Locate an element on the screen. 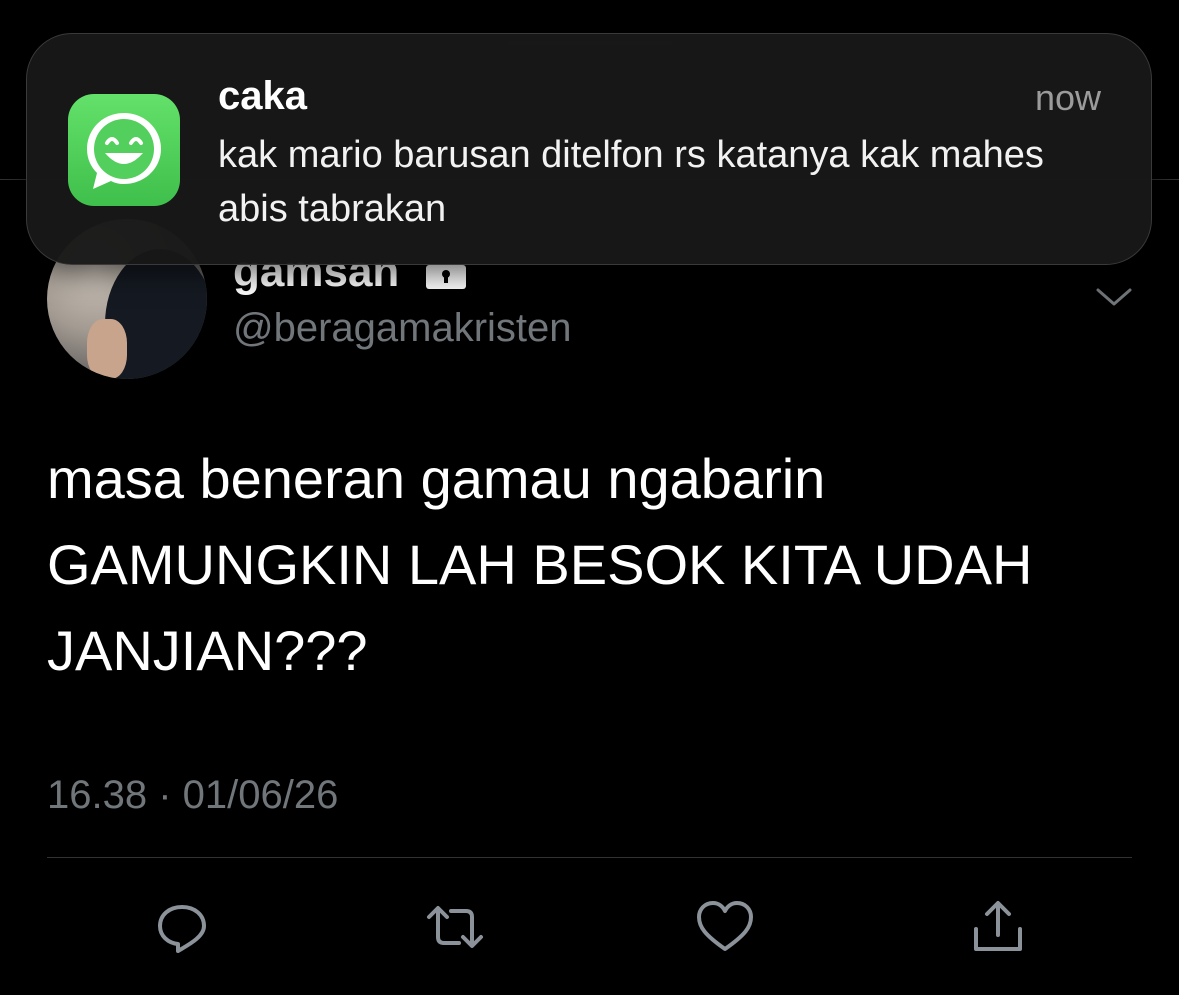 The image size is (1179, 995). avatar-hand is located at coordinates (107, 349).